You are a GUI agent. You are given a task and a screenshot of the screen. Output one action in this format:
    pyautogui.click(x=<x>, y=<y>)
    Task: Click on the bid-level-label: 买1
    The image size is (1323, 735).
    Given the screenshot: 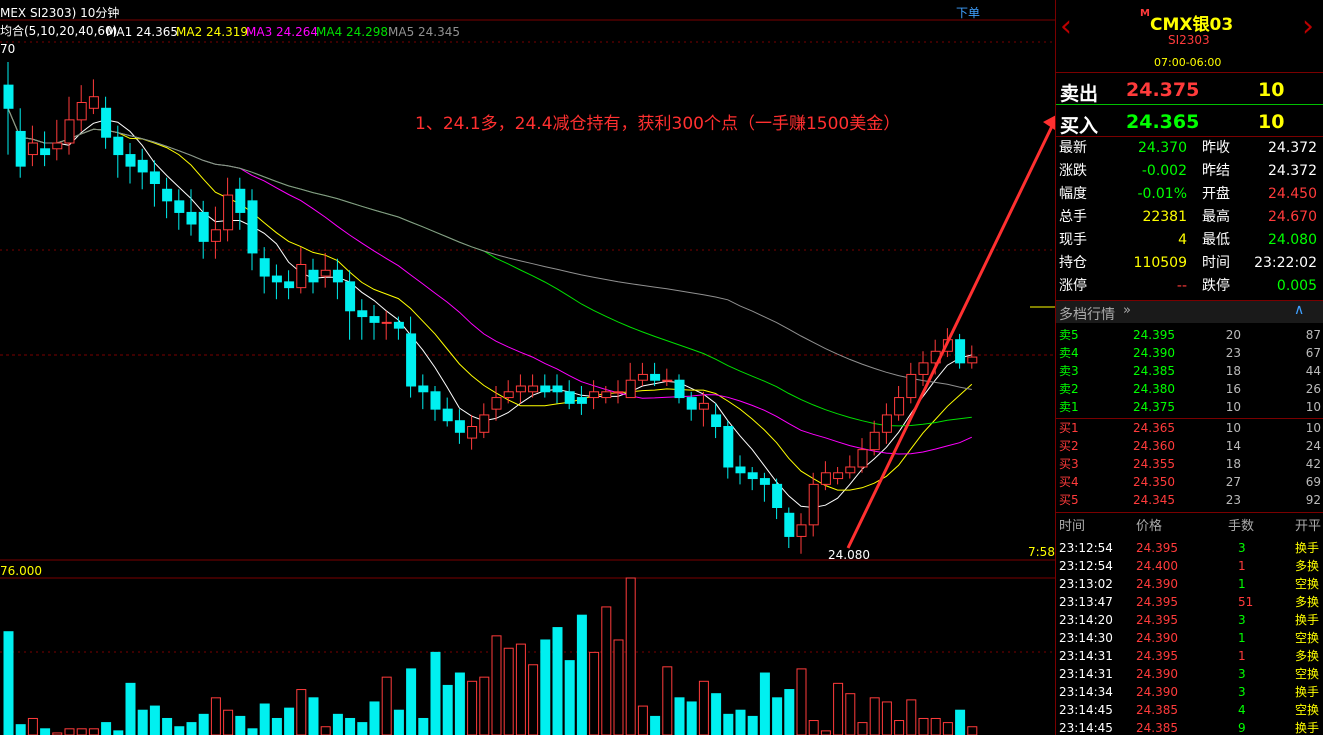 What is the action you would take?
    pyautogui.click(x=1069, y=428)
    